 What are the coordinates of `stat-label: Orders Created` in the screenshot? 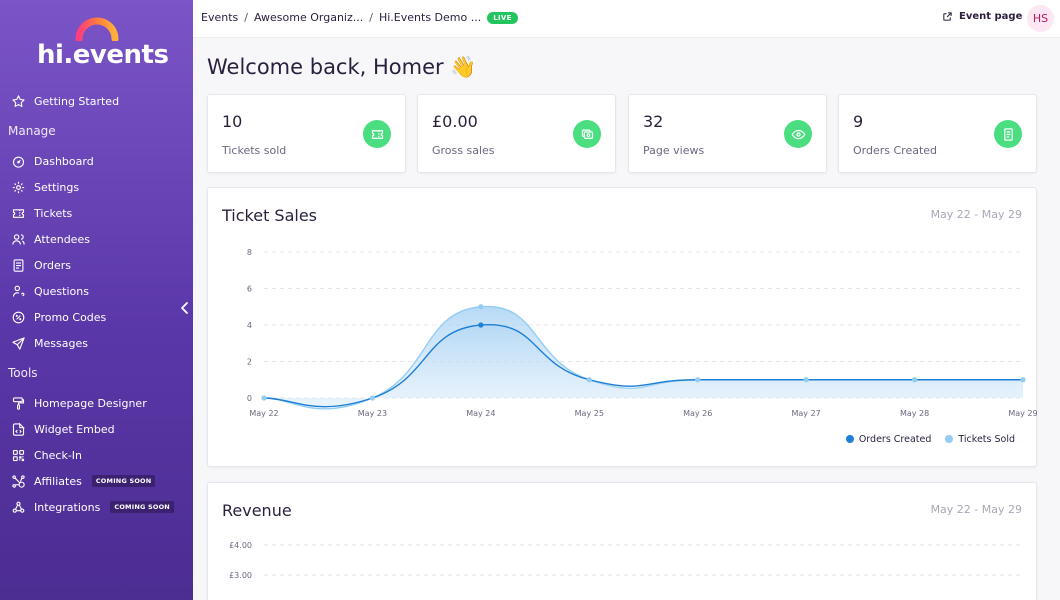 It's located at (895, 150).